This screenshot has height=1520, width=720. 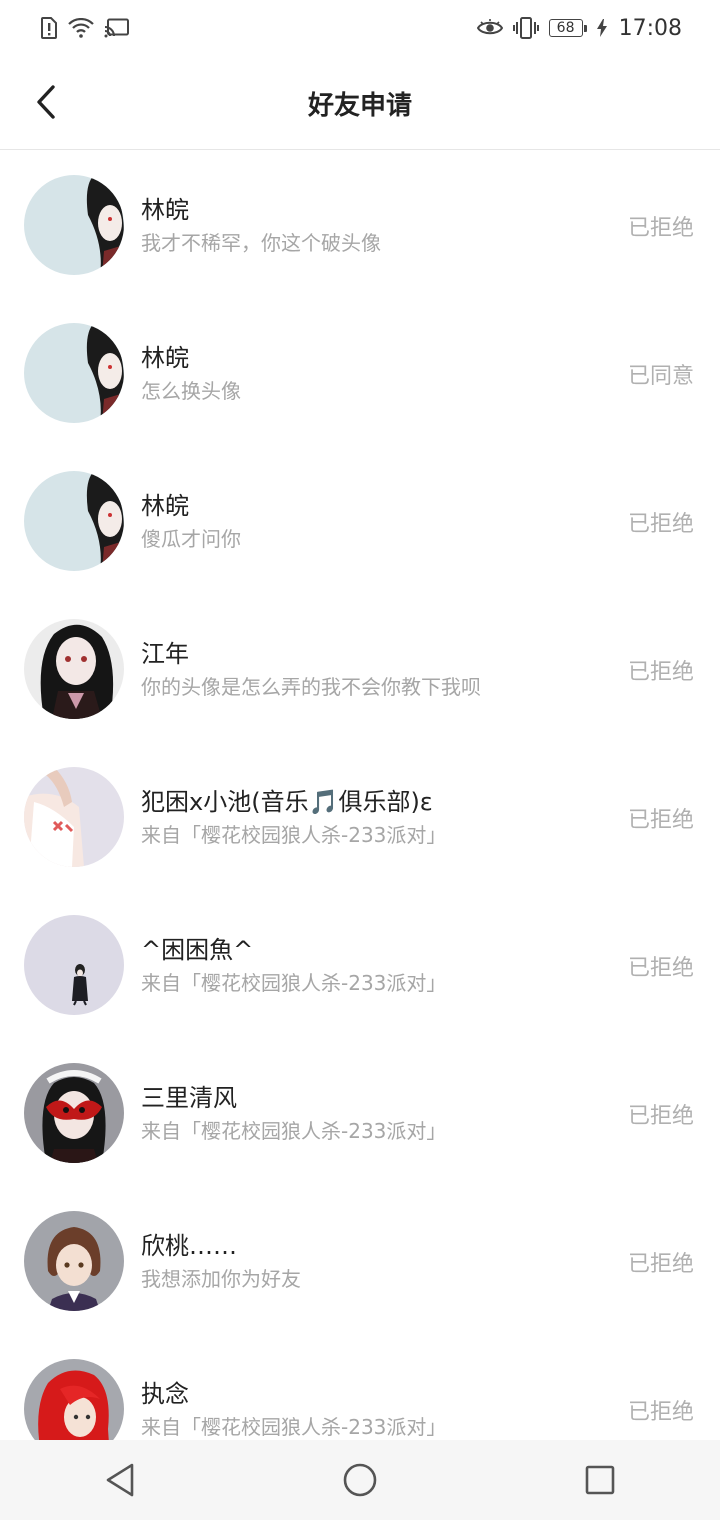 I want to click on chevron-left-icon, so click(x=46, y=102).